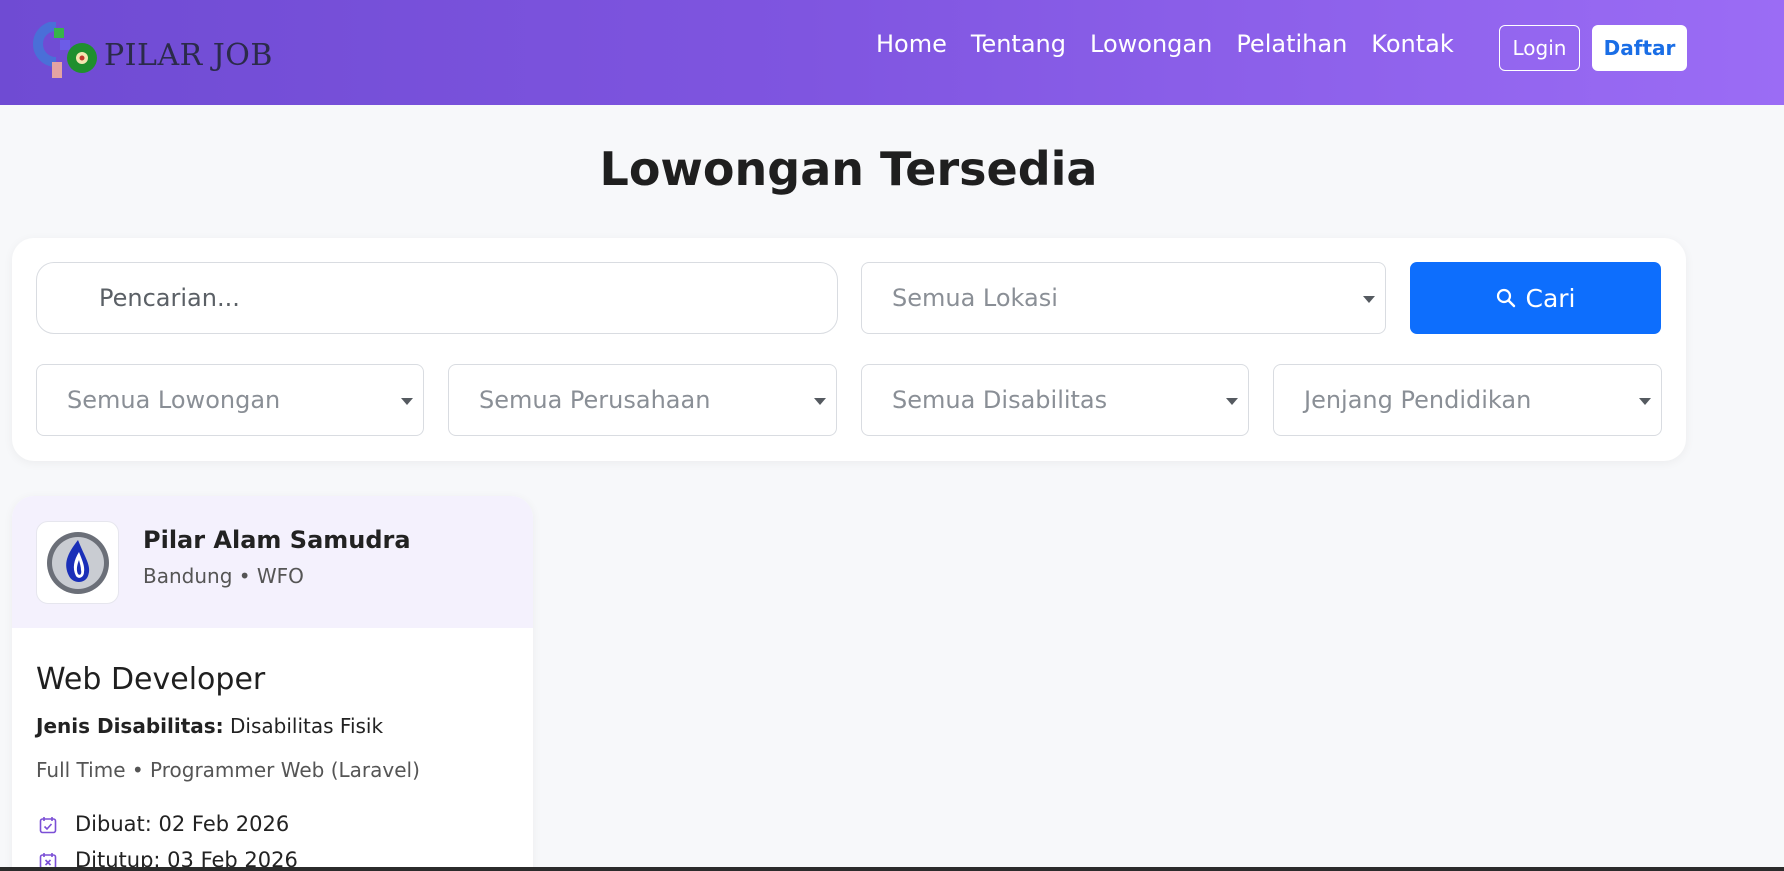  What do you see at coordinates (892, 869) in the screenshot?
I see `bottom-divider` at bounding box center [892, 869].